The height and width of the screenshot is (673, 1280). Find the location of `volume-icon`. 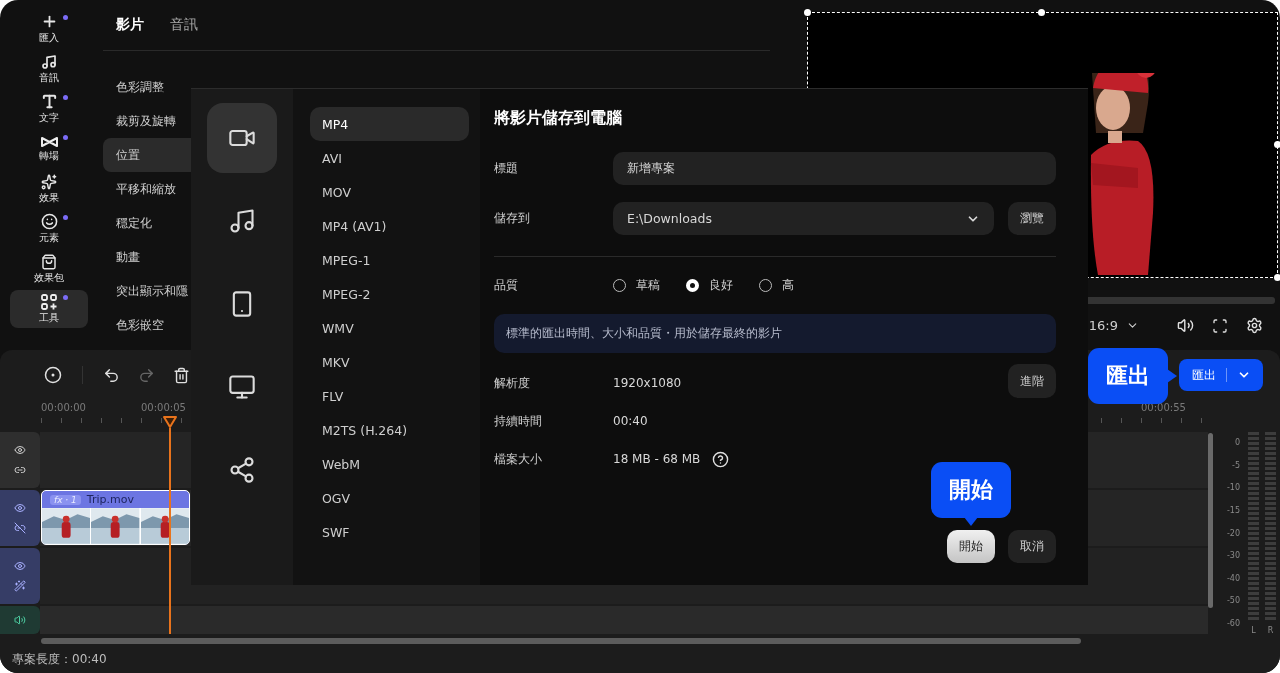

volume-icon is located at coordinates (1185, 325).